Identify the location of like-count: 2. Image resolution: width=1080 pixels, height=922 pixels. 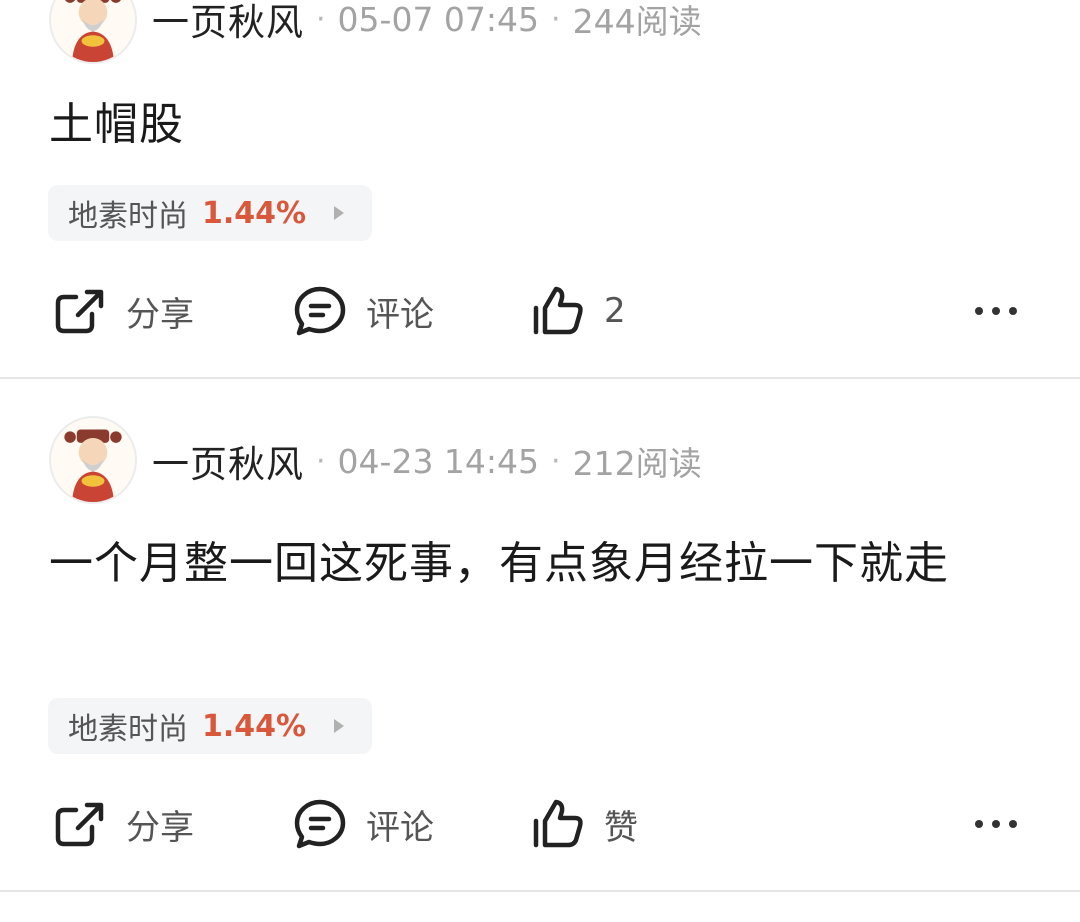
(615, 311).